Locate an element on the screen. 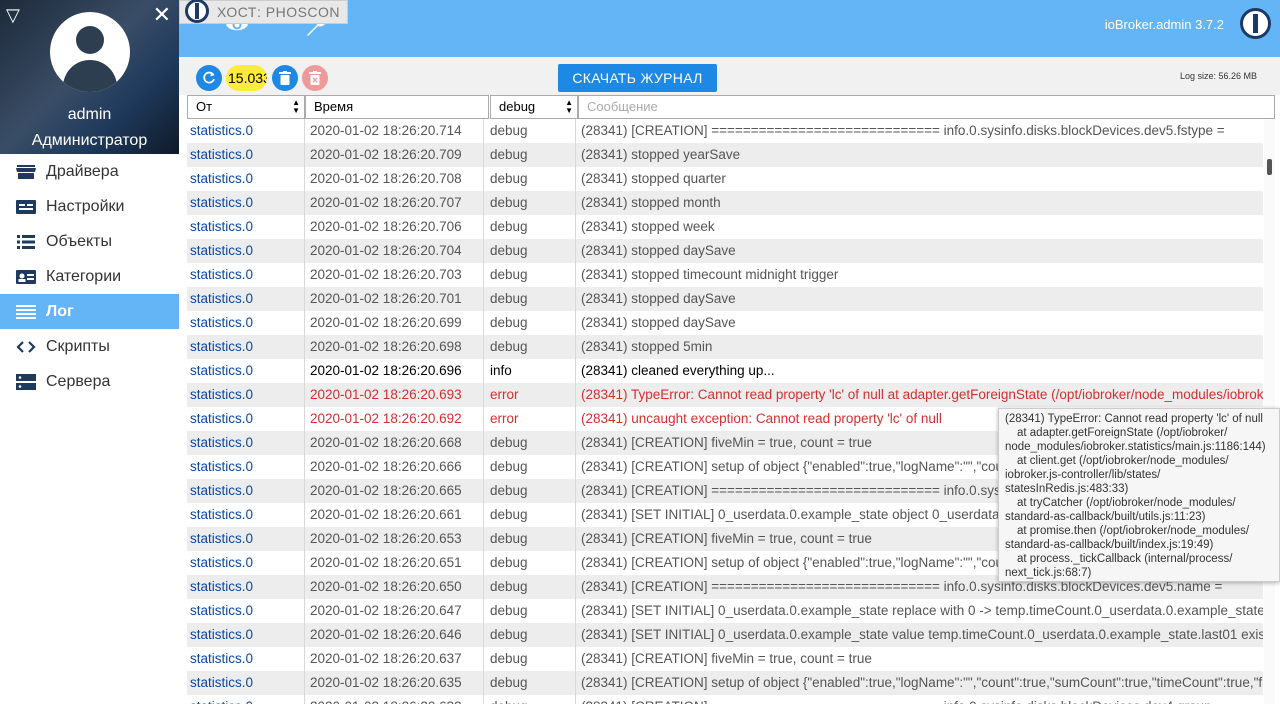  sidebar-item-4: Категории is located at coordinates (89, 276).